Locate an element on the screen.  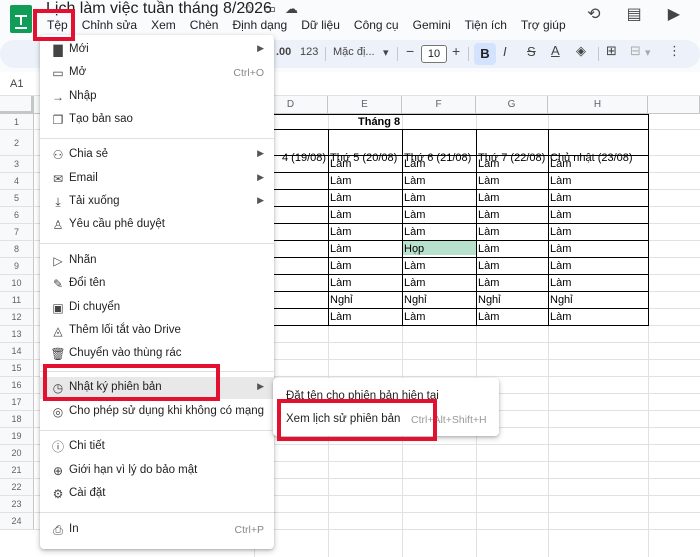
column-header-h: H is located at coordinates (598, 105).